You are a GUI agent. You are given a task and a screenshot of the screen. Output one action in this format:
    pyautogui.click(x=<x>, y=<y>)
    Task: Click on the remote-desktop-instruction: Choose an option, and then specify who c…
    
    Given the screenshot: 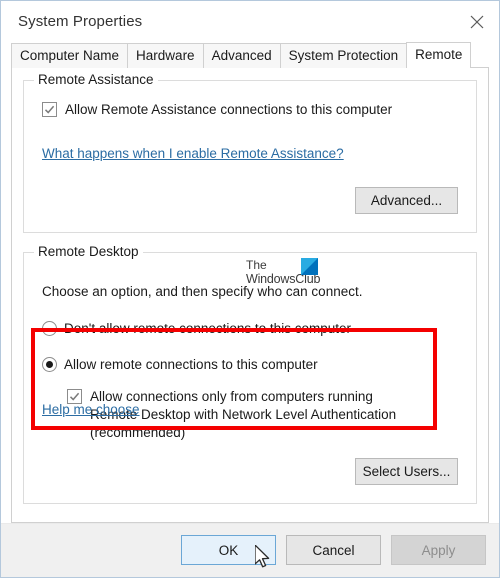 What is the action you would take?
    pyautogui.click(x=202, y=291)
    